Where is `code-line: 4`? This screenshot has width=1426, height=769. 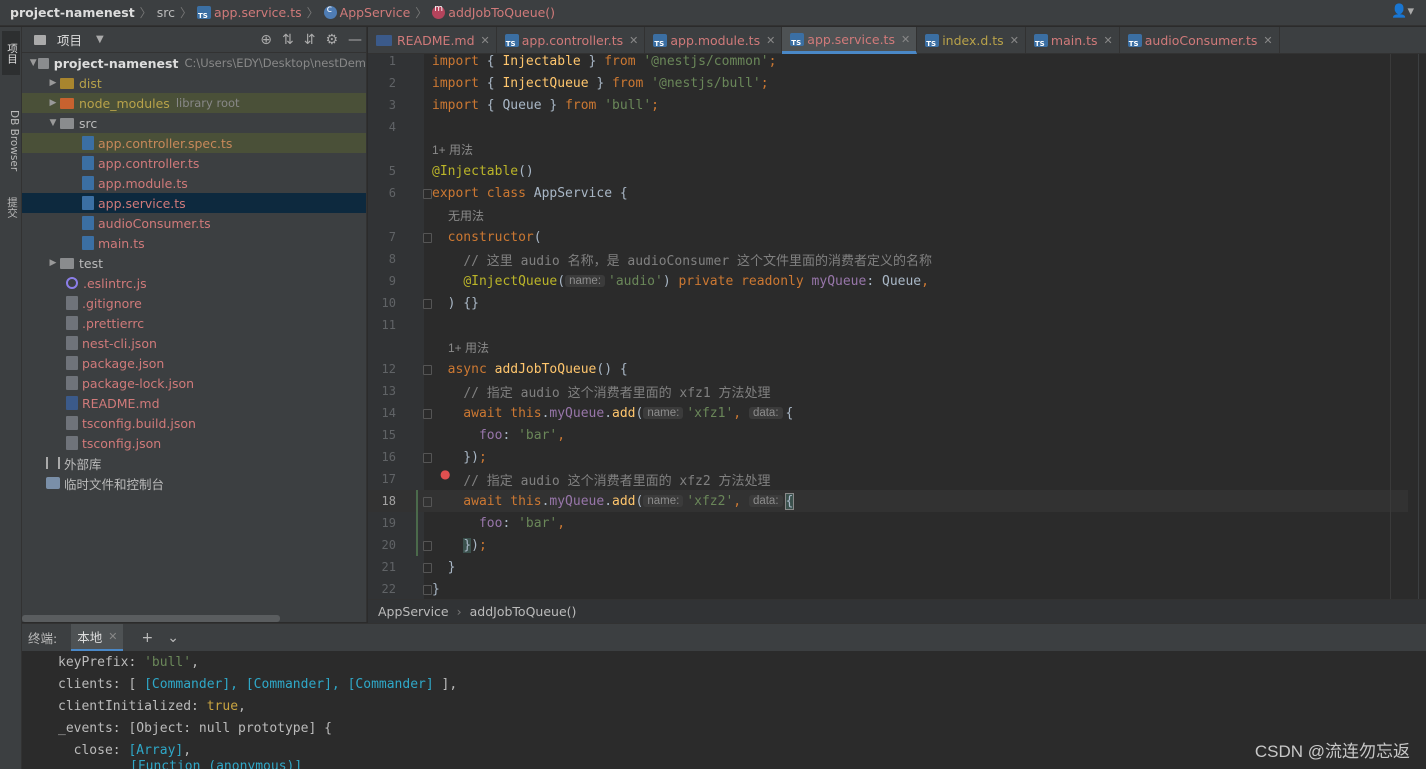
code-line: 4 is located at coordinates (888, 127).